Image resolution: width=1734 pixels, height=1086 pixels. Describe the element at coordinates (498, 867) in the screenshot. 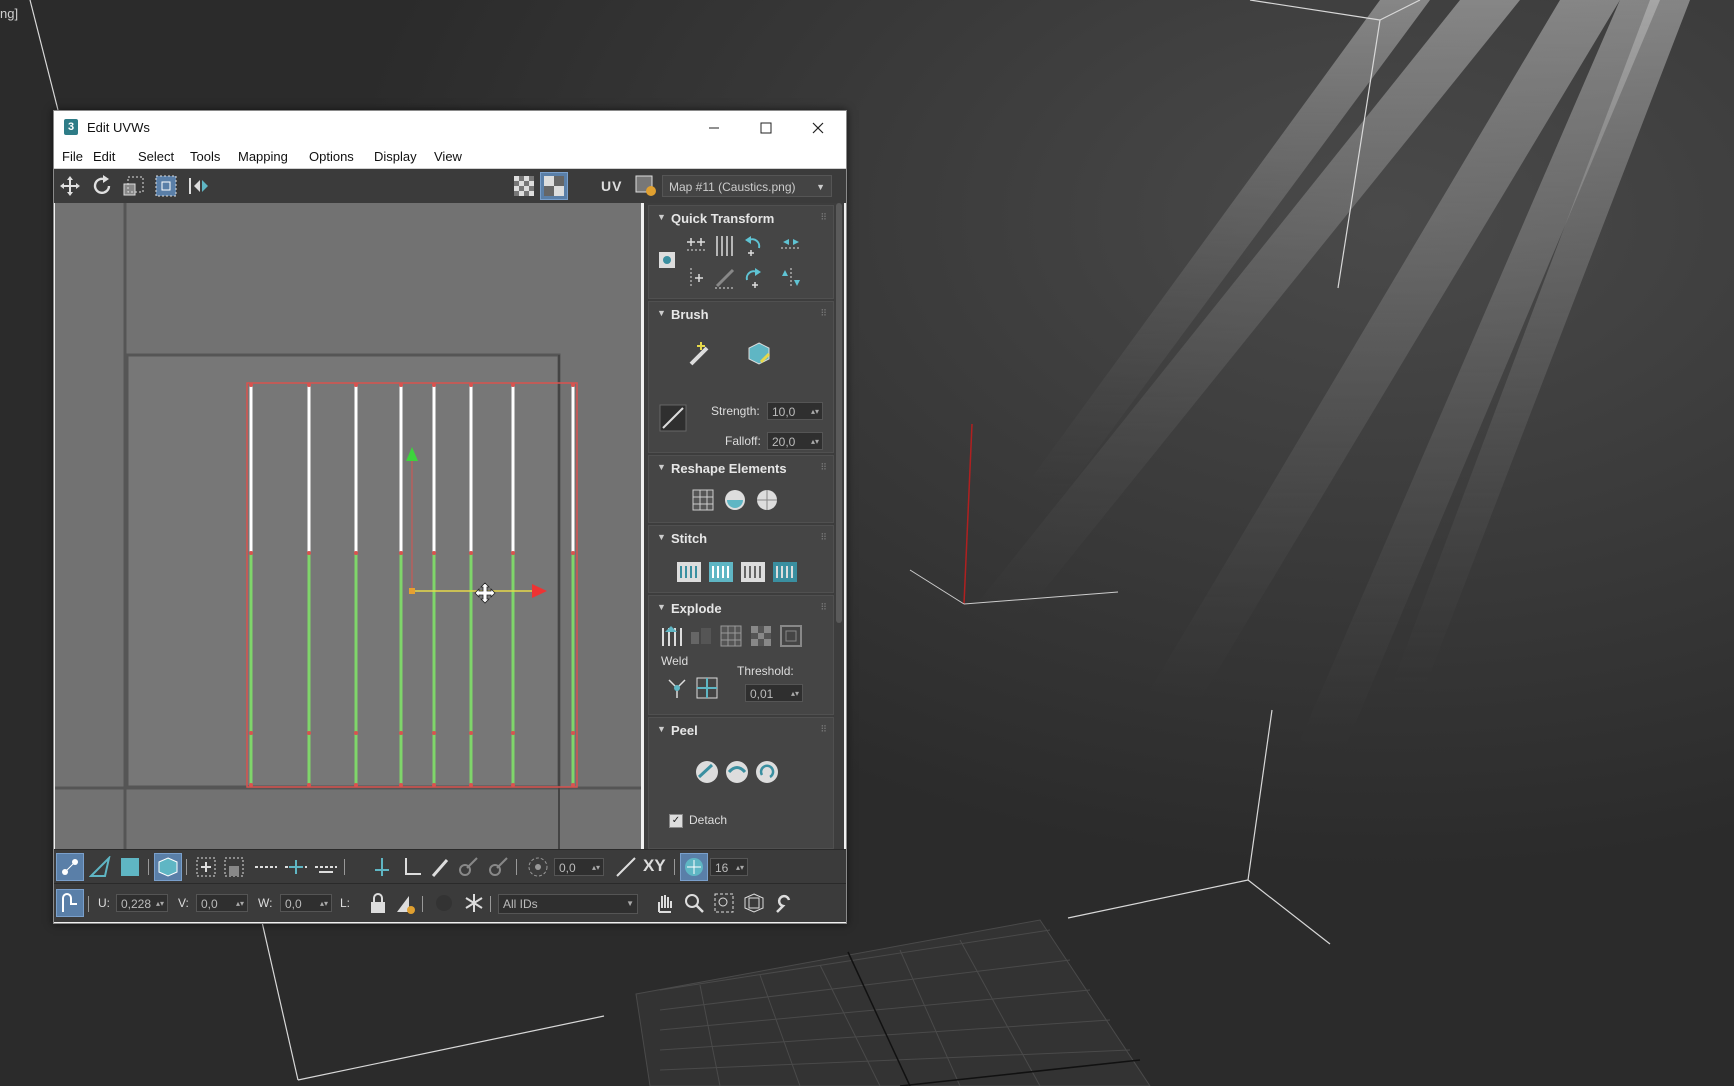

I see `paint-shrink-button` at that location.